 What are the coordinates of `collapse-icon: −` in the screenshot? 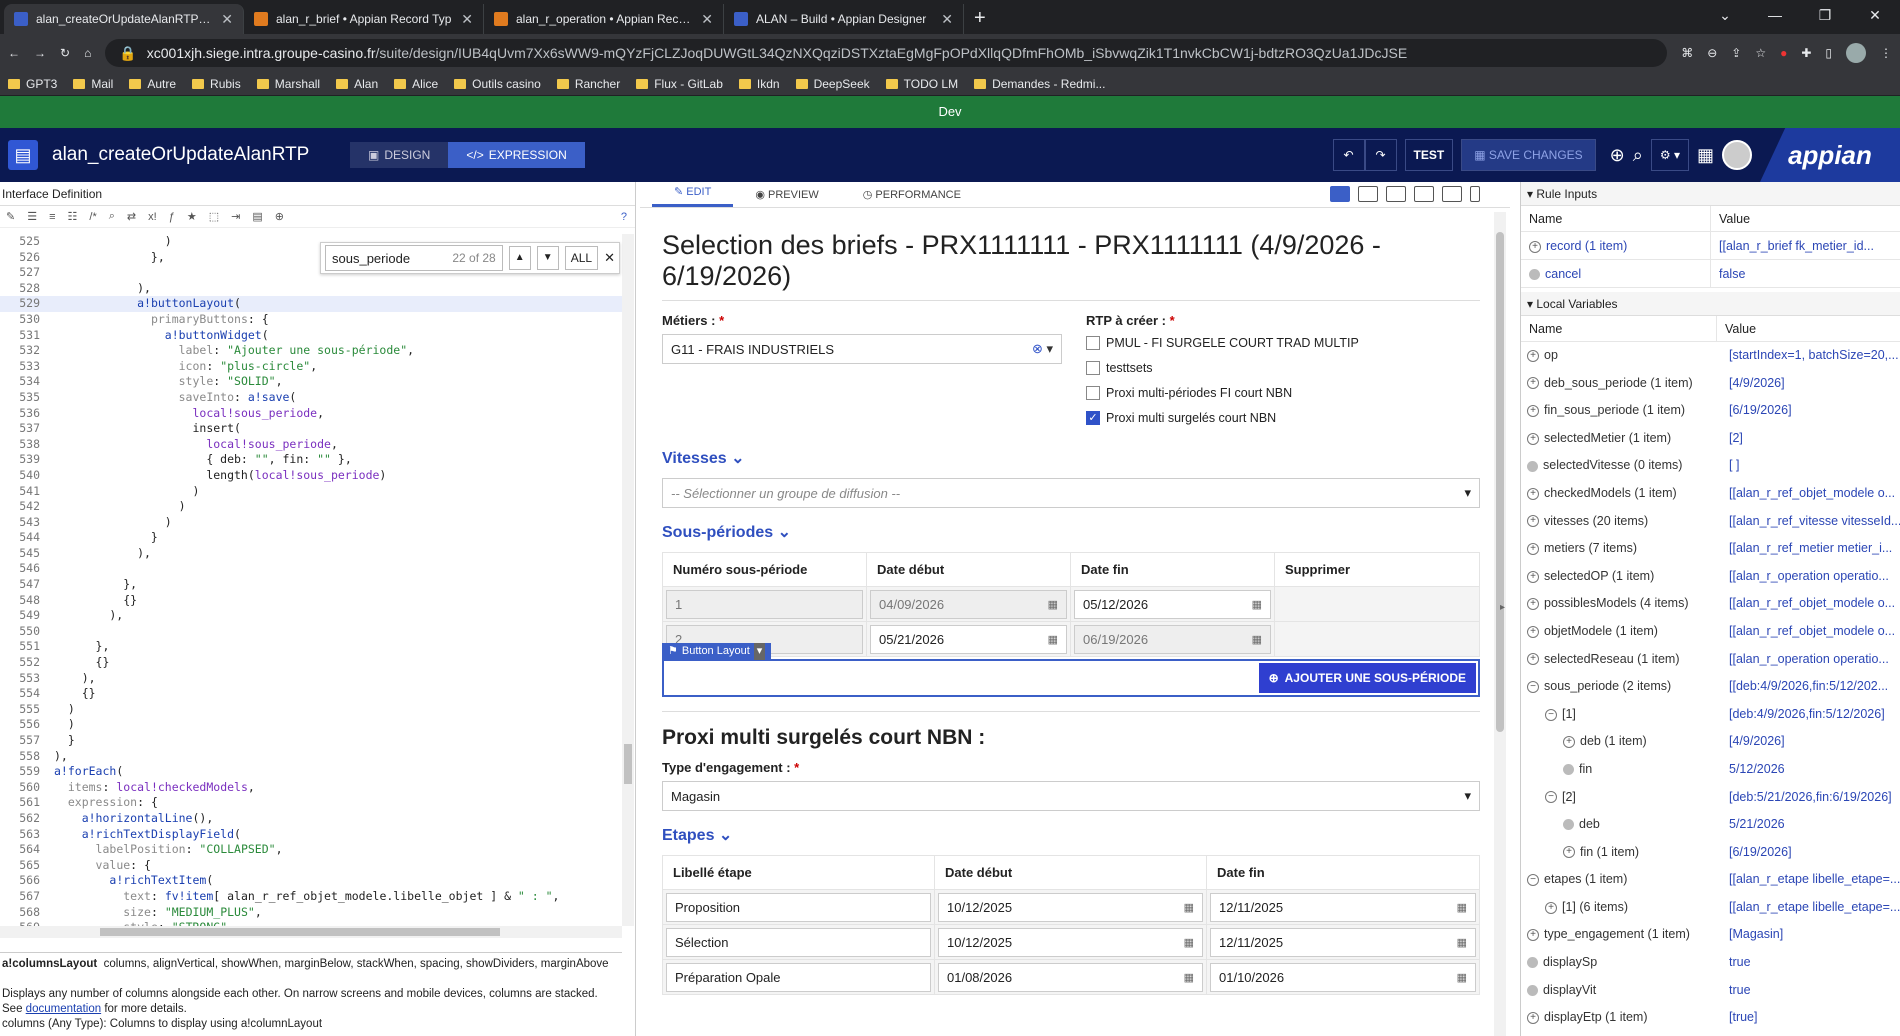 It's located at (1533, 880).